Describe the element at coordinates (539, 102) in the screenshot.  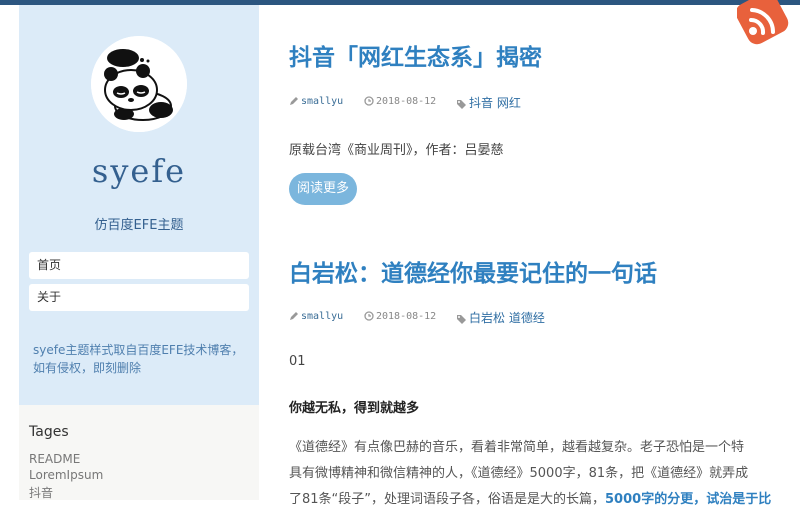
I see `post-meta: smallyu 2018-08-12 抖音 网红` at that location.